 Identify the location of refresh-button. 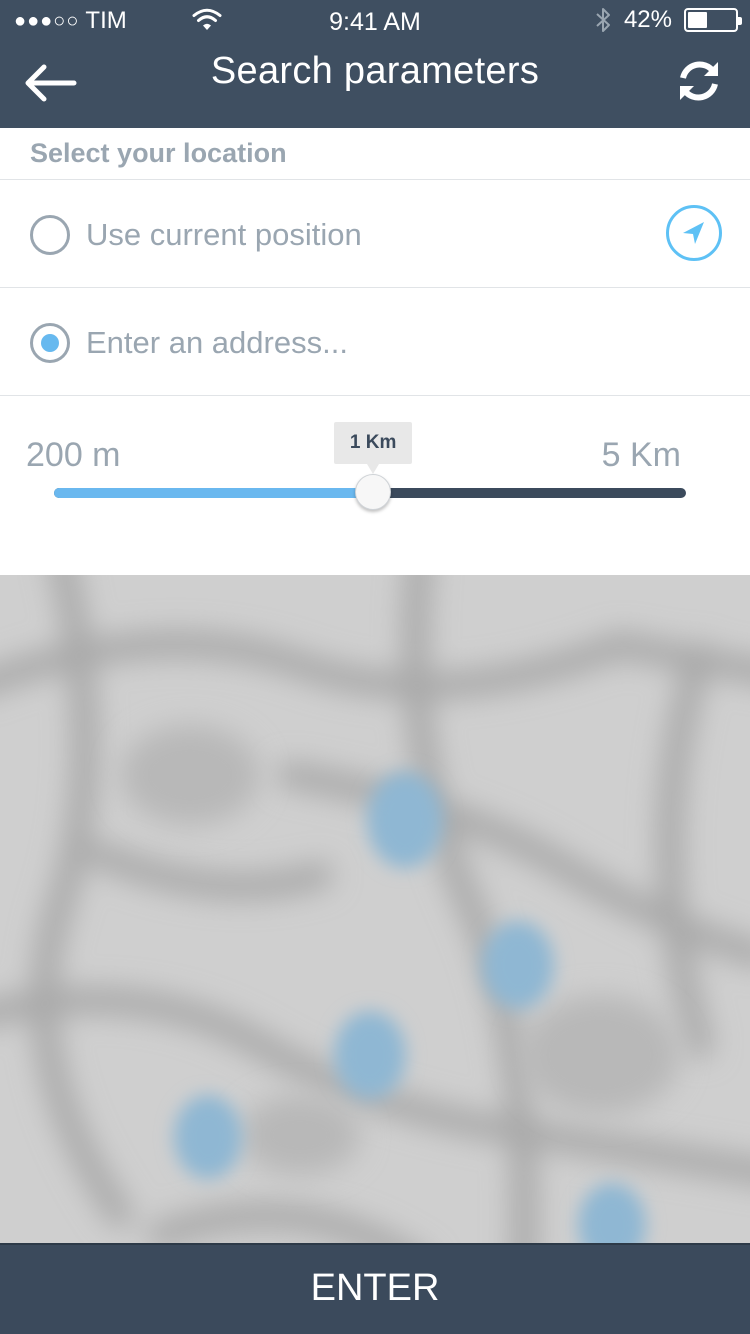
(699, 81).